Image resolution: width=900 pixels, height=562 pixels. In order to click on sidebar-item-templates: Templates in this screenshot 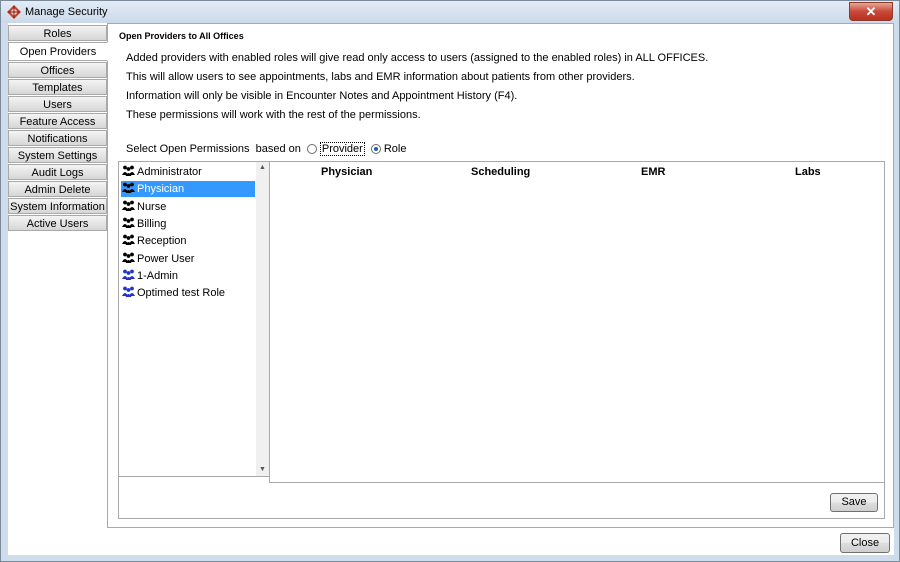, I will do `click(57, 87)`.